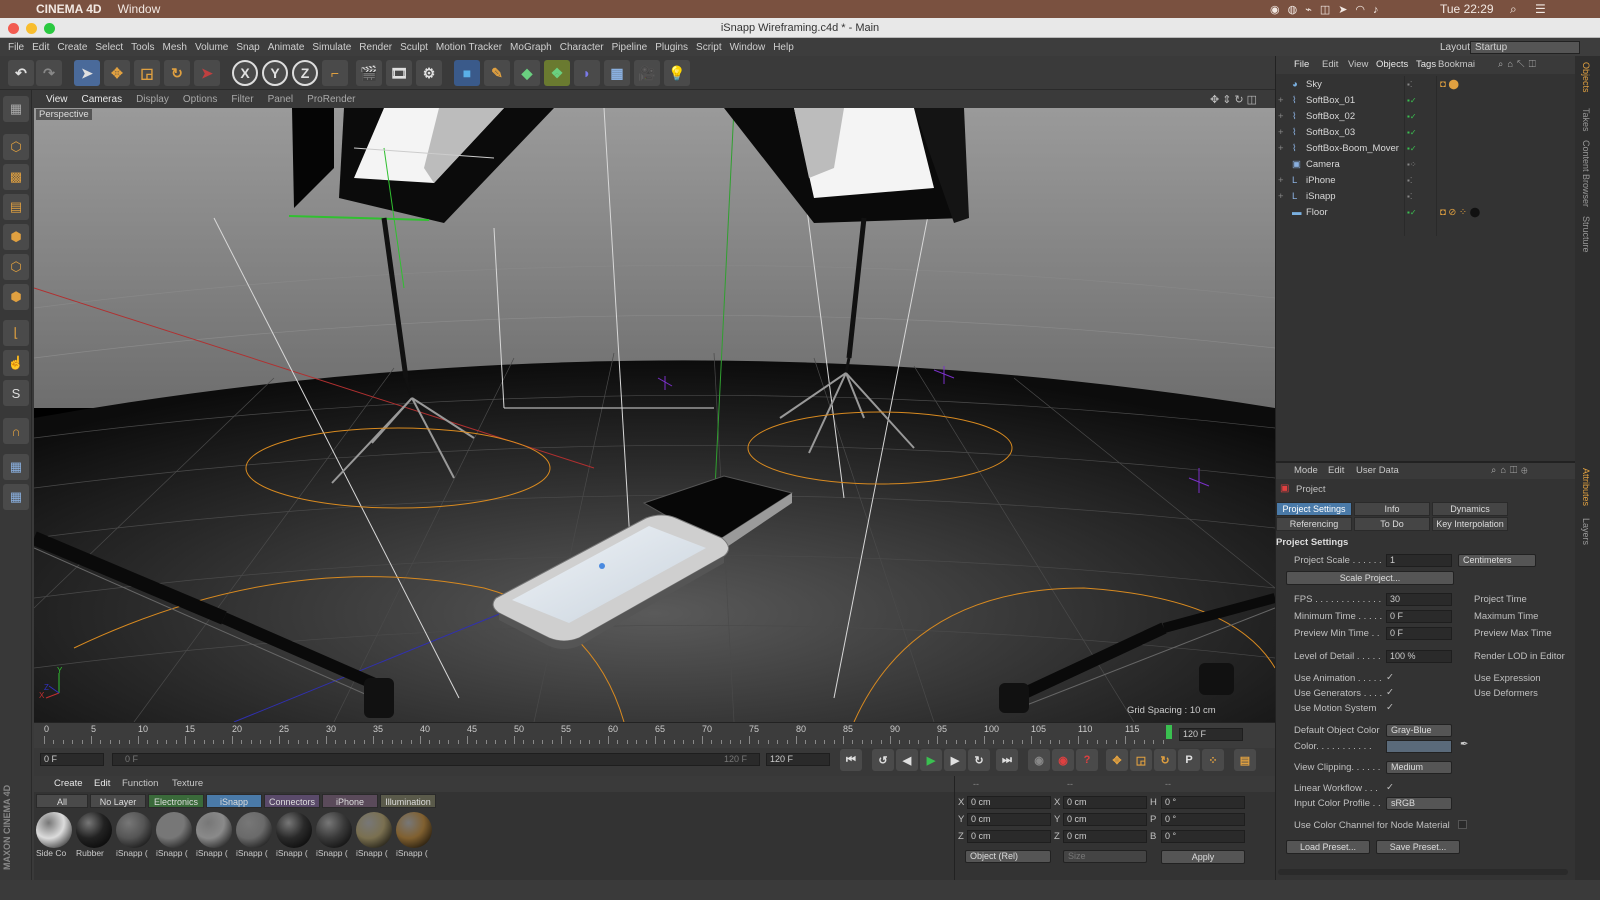 The image size is (1600, 900). I want to click on size-y-field: 0 cm, so click(1105, 819).